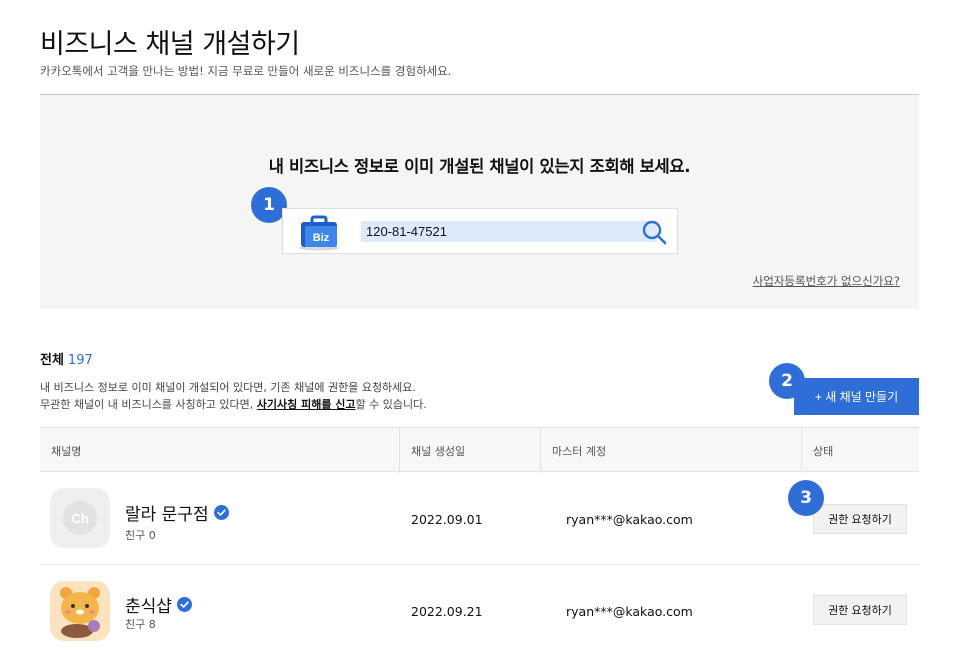 The image size is (971, 656). Describe the element at coordinates (509, 231) in the screenshot. I see `business-number-input` at that location.